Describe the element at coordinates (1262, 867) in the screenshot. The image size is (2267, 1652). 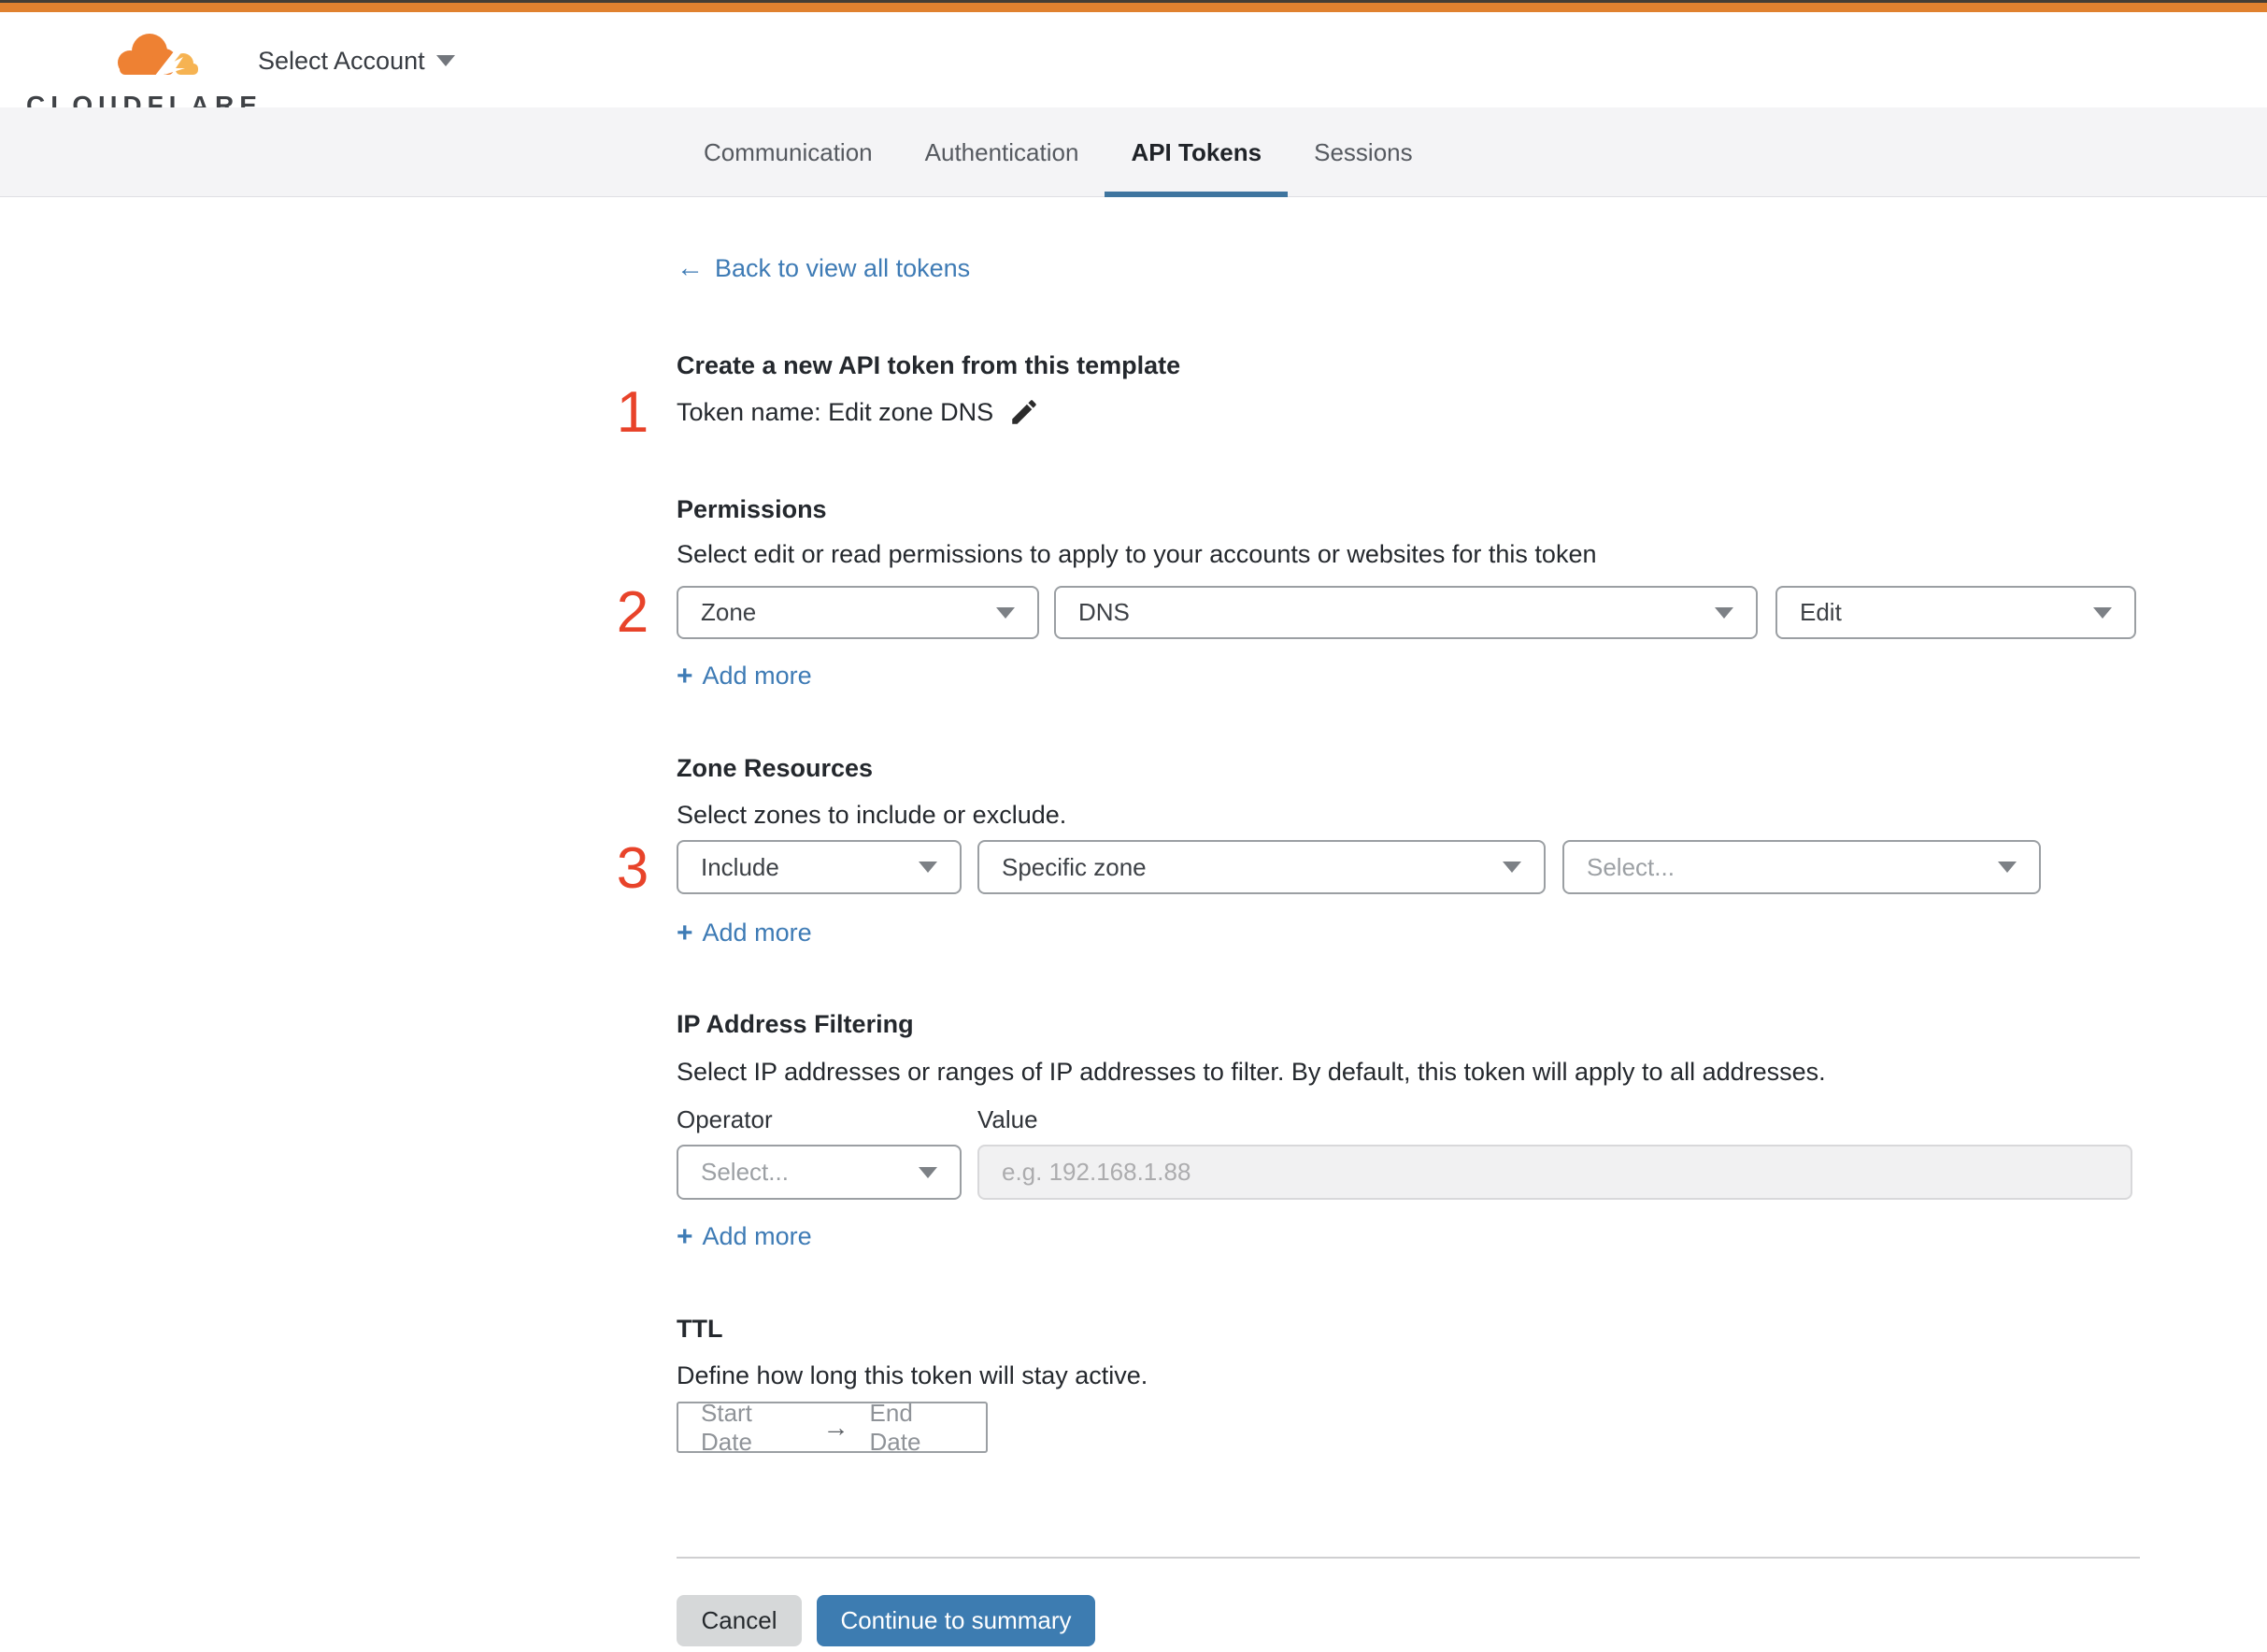
I see `zone-type-select: Specific zone` at that location.